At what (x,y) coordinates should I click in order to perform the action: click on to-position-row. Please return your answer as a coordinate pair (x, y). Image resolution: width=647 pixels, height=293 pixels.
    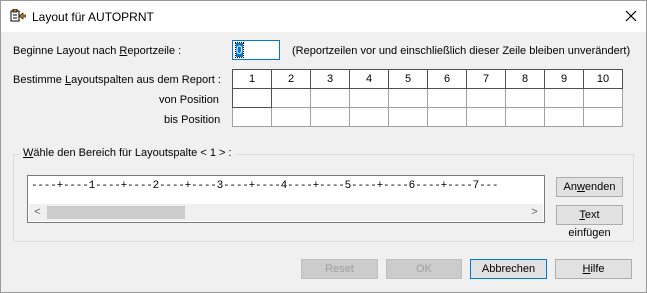
    Looking at the image, I should click on (427, 117).